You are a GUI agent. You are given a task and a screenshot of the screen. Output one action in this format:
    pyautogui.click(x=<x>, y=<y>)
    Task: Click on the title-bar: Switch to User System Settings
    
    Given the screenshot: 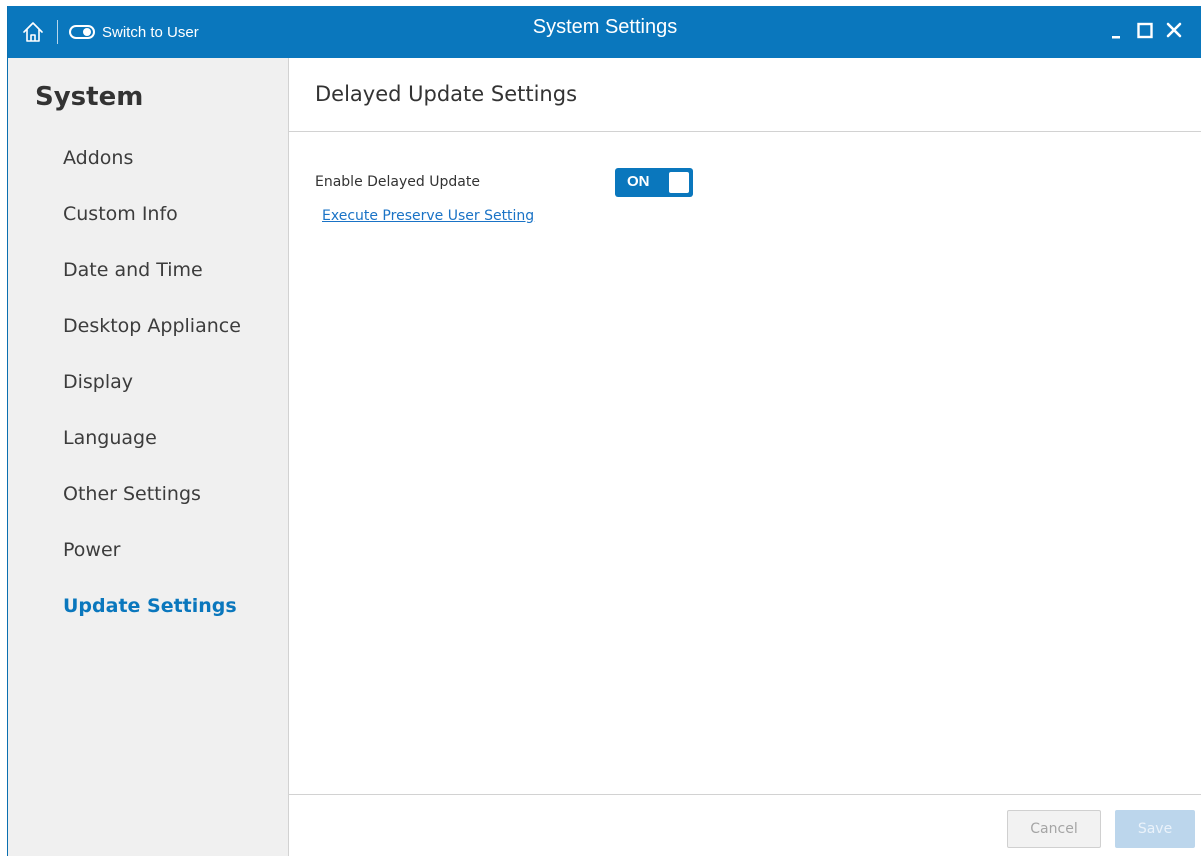 What is the action you would take?
    pyautogui.click(x=604, y=32)
    